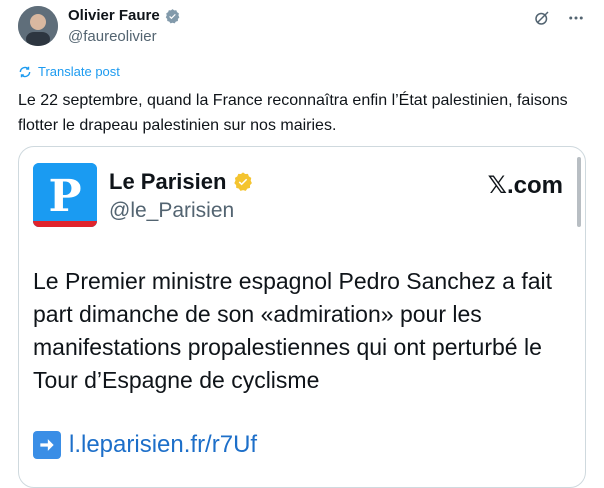 The height and width of the screenshot is (488, 604). I want to click on card-scrollbar, so click(579, 192).